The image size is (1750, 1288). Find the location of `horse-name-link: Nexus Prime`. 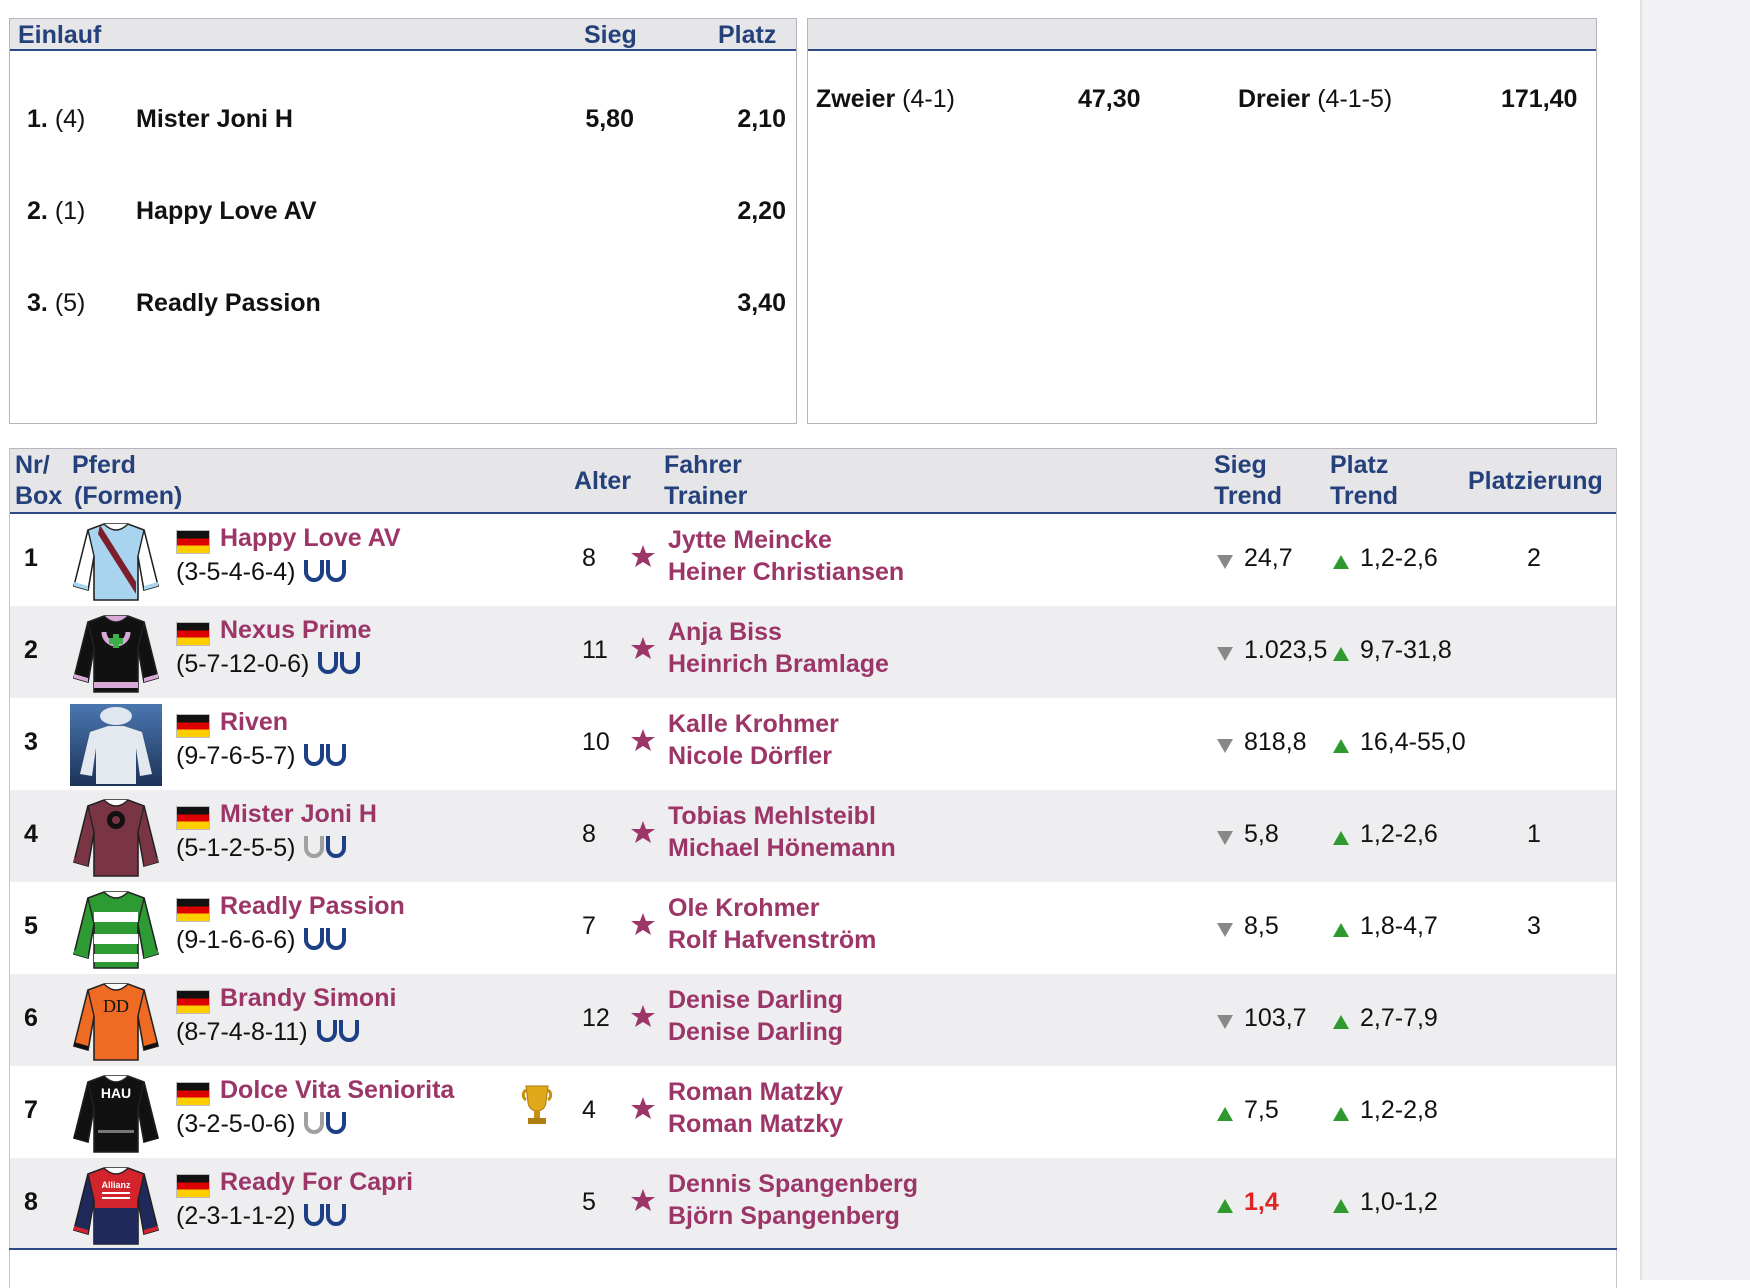

horse-name-link: Nexus Prime is located at coordinates (295, 630).